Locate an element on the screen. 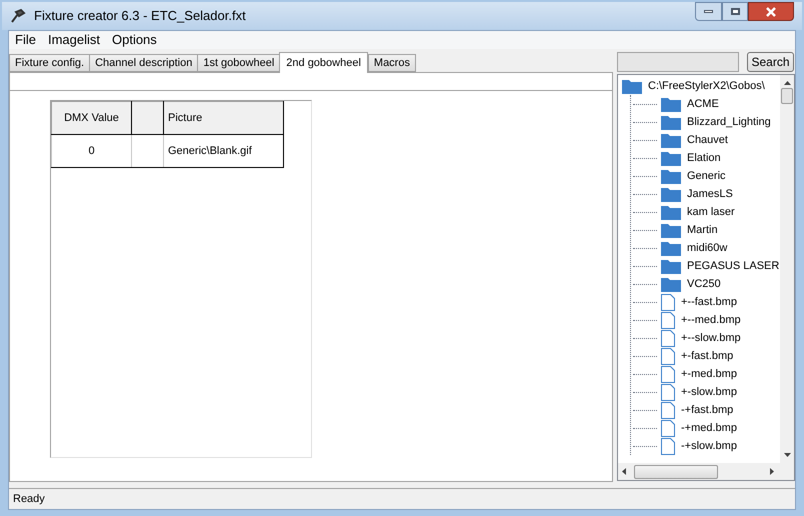 The image size is (804, 516). tree-item: Elation is located at coordinates (704, 158).